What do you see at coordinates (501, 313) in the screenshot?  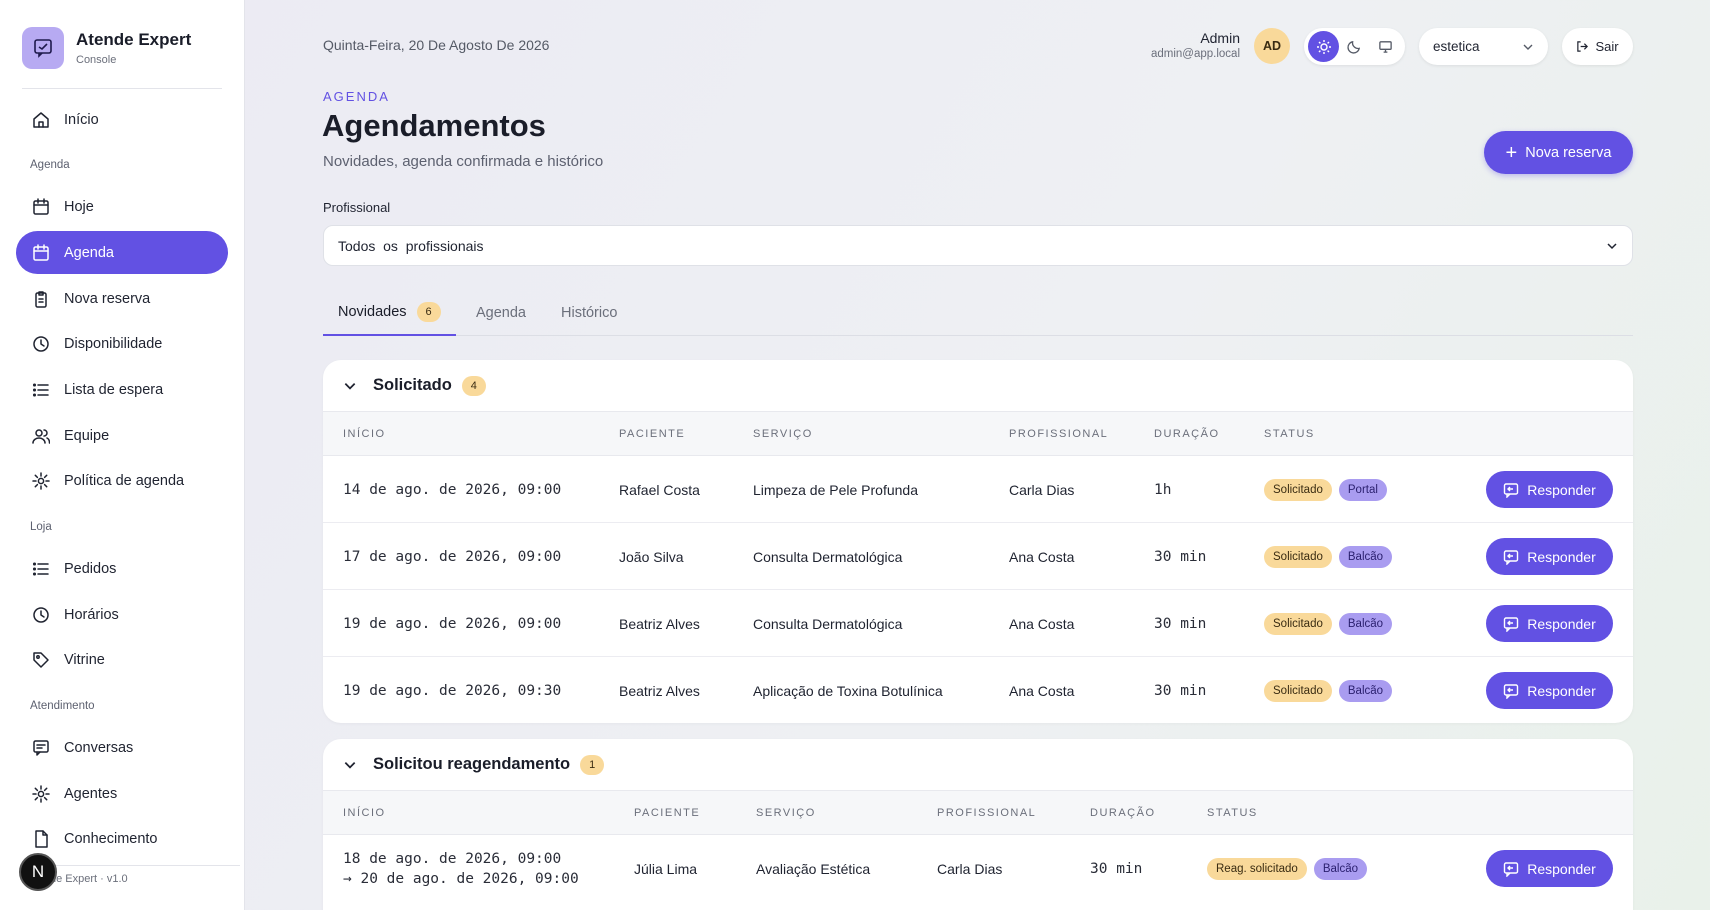 I see `tab-agenda: Agenda` at bounding box center [501, 313].